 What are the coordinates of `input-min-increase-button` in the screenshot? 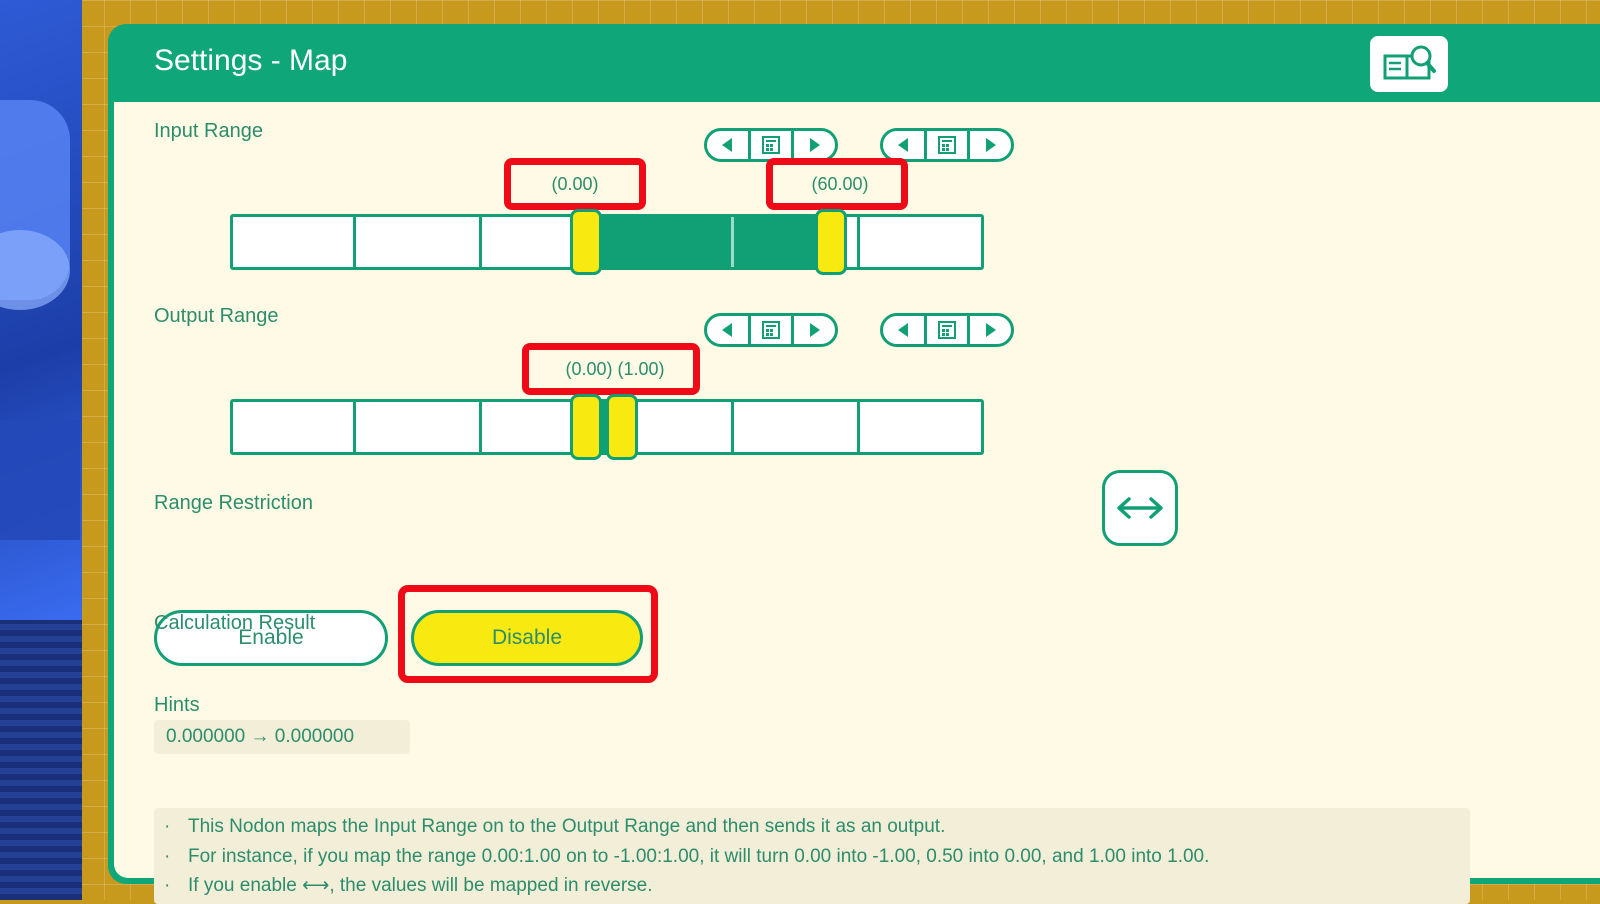 It's located at (814, 145).